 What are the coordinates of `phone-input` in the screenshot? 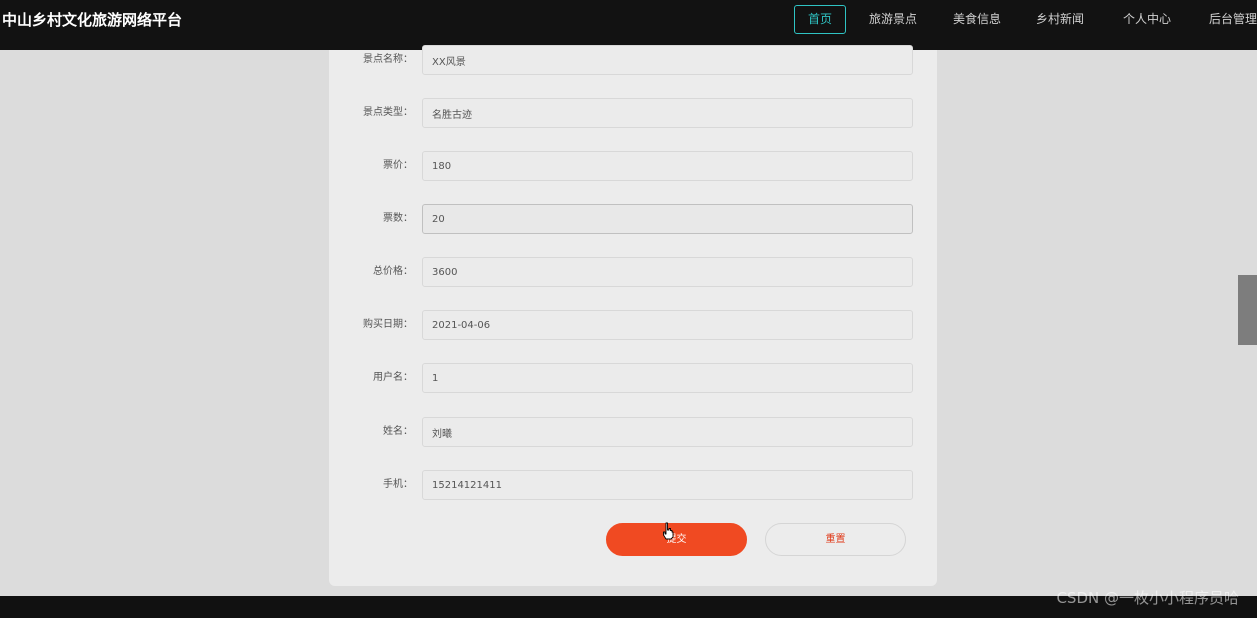 It's located at (667, 485).